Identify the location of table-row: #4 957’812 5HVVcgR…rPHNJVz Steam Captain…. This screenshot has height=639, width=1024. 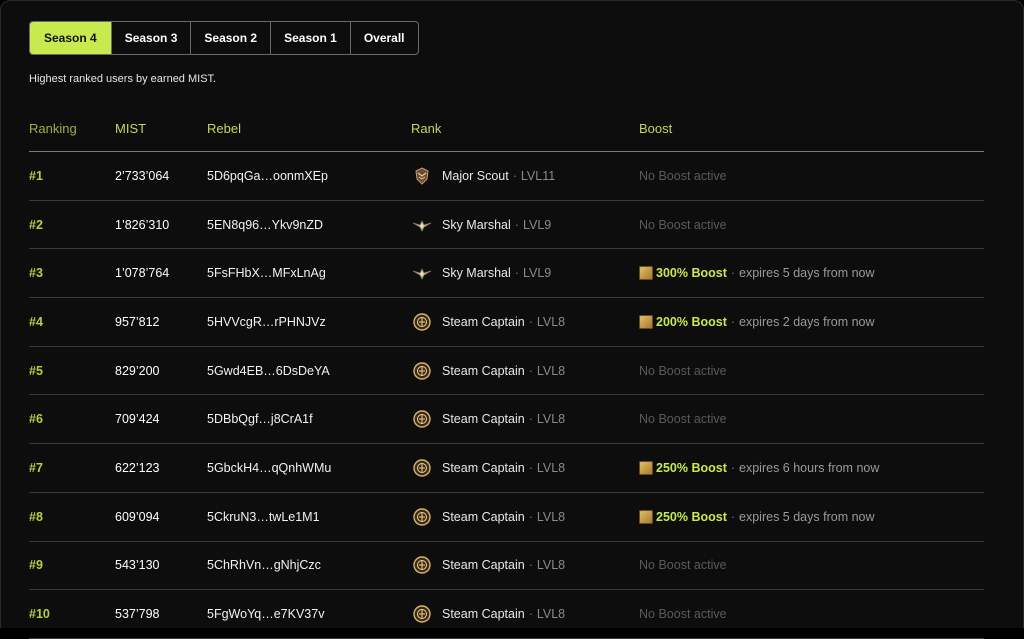
(506, 322).